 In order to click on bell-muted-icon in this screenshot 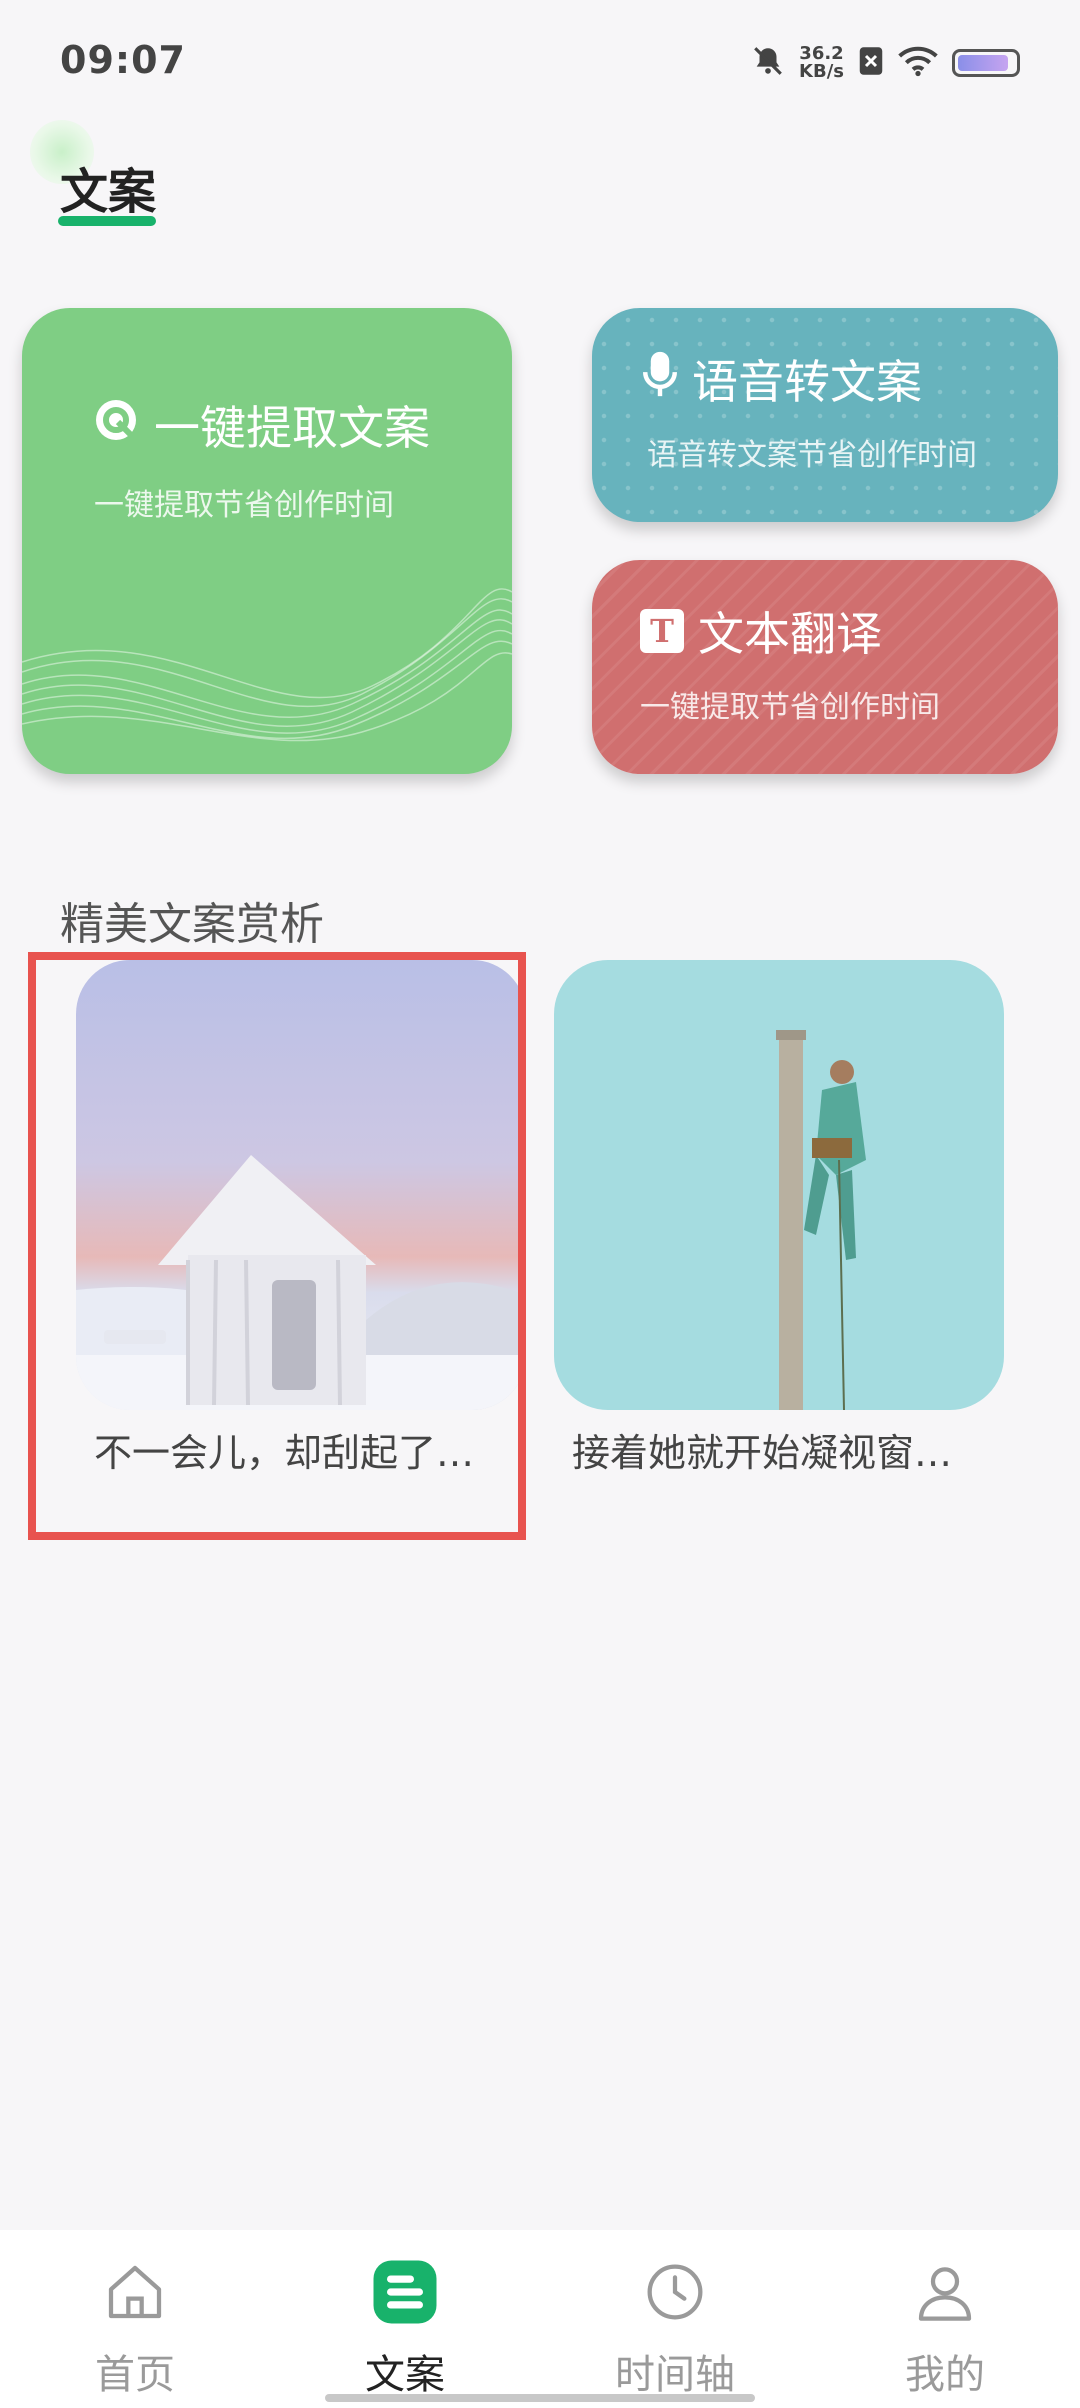, I will do `click(768, 63)`.